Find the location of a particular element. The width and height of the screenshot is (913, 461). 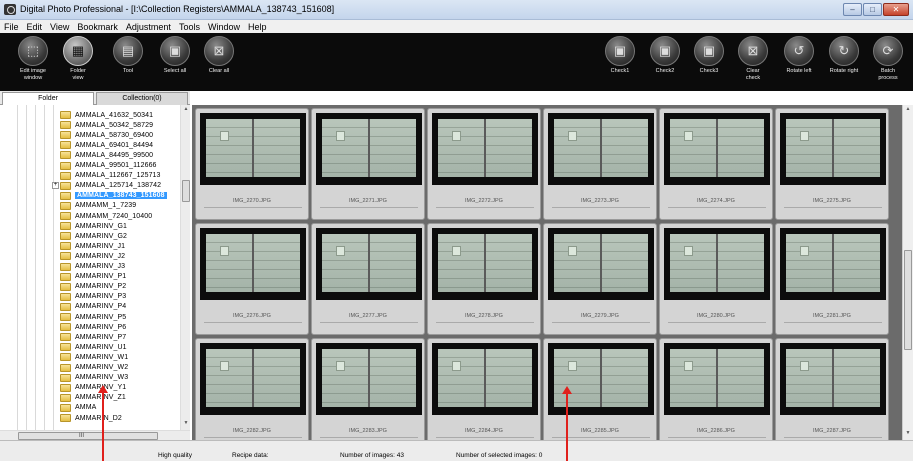

tree-item: AMMARINV_G1 is located at coordinates (93, 226).